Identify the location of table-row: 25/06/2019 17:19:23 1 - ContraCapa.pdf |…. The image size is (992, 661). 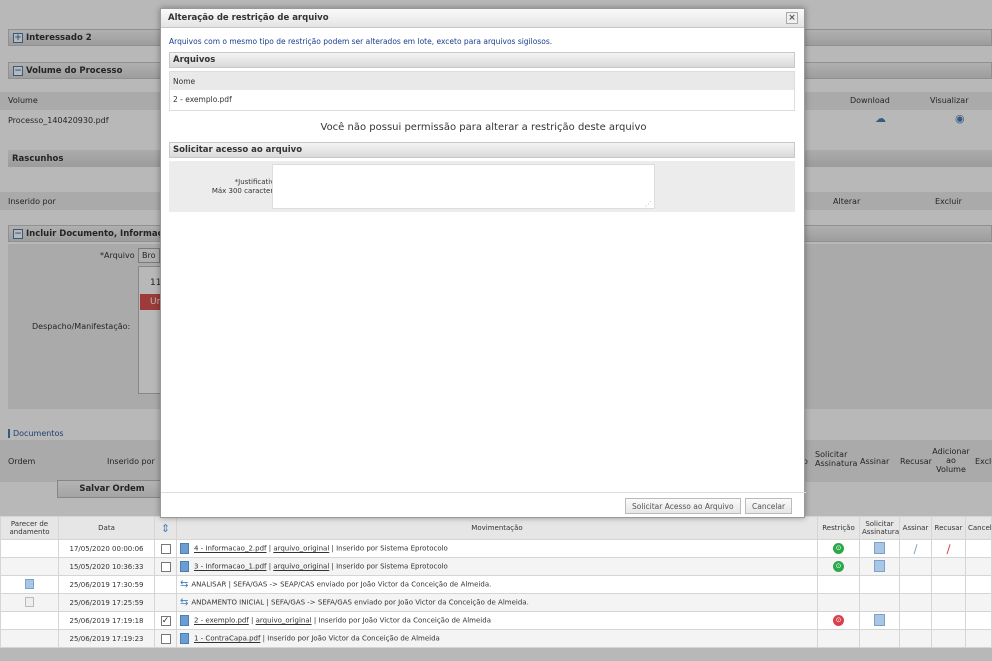
(496, 638).